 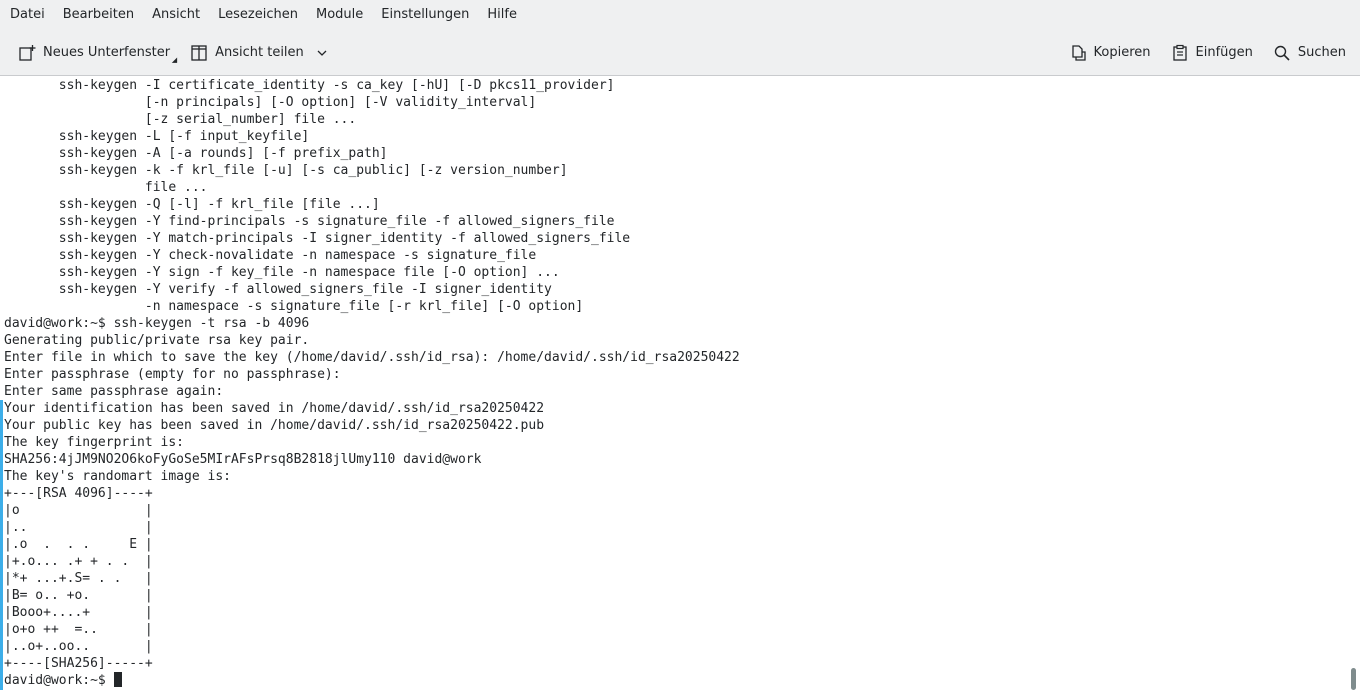 I want to click on copy-button: Kopieren, so click(x=1110, y=53).